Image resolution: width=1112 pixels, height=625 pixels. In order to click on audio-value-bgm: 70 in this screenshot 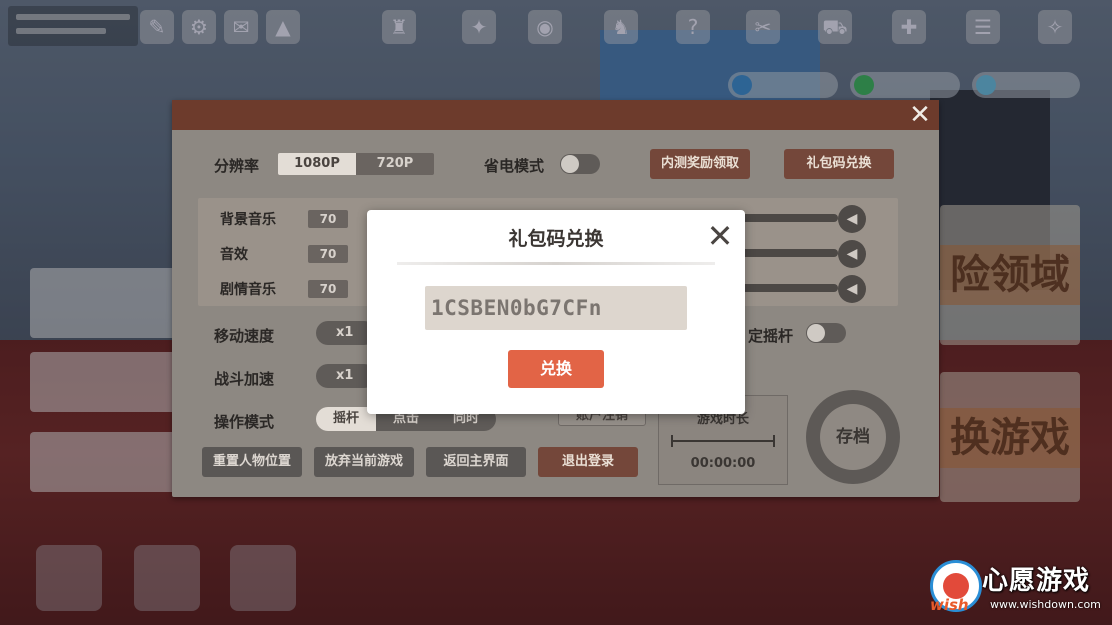, I will do `click(328, 219)`.